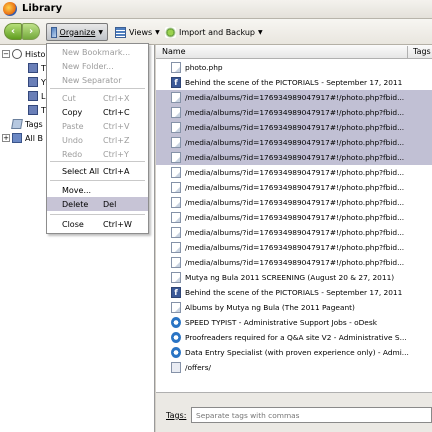 This screenshot has width=432, height=432. I want to click on menu-item-copy: Copy Ctrl+C, so click(97, 112).